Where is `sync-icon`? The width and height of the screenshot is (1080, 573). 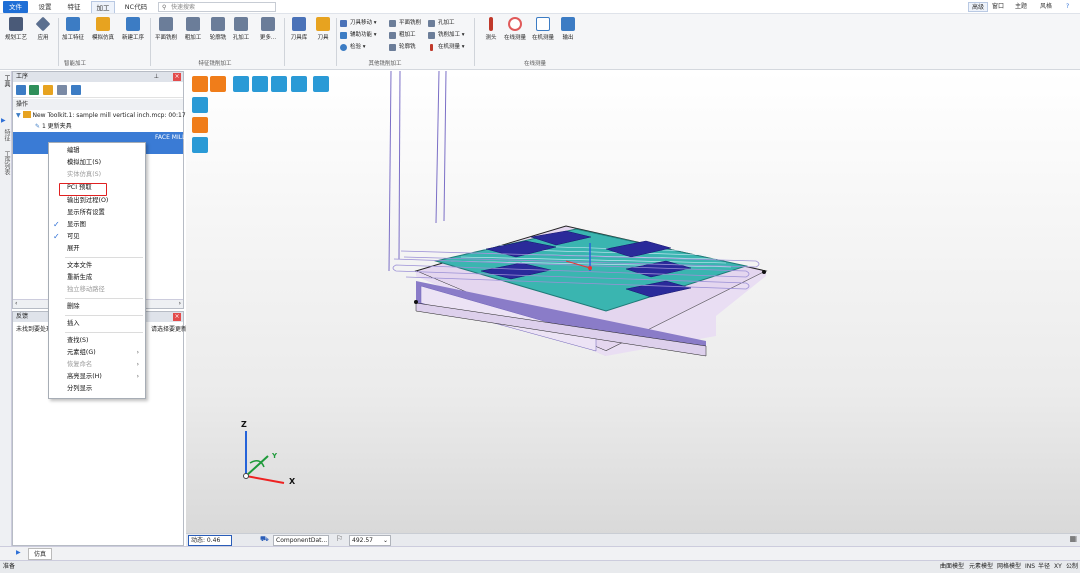 sync-icon is located at coordinates (76, 90).